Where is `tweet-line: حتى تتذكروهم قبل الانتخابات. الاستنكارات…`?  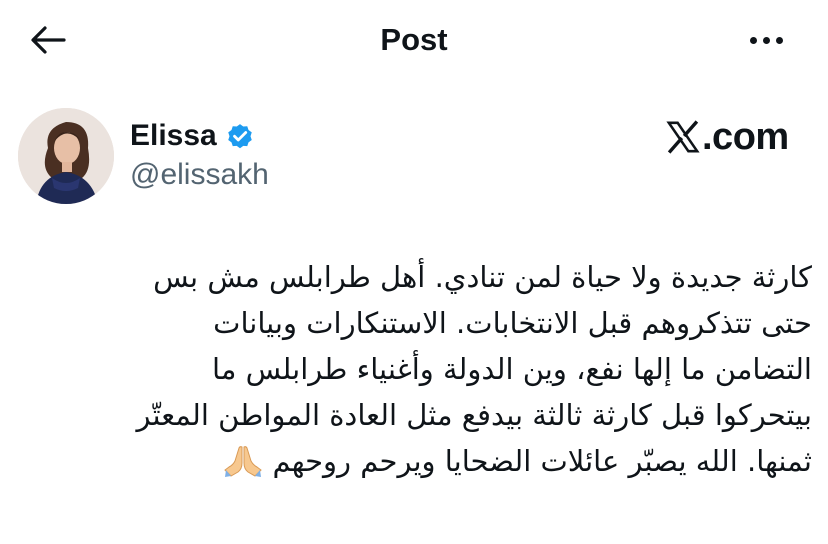
tweet-line: حتى تتذكروهم قبل الانتخابات. الاستنكارات… is located at coordinates (512, 323).